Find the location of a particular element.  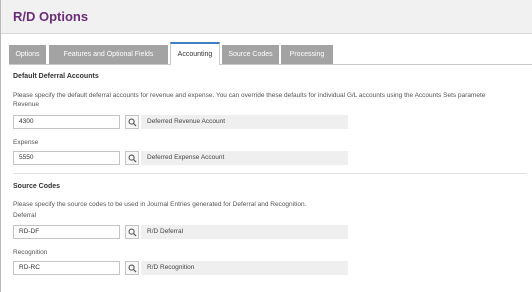

recognition-source-code-input: RD-RC is located at coordinates (66, 268).